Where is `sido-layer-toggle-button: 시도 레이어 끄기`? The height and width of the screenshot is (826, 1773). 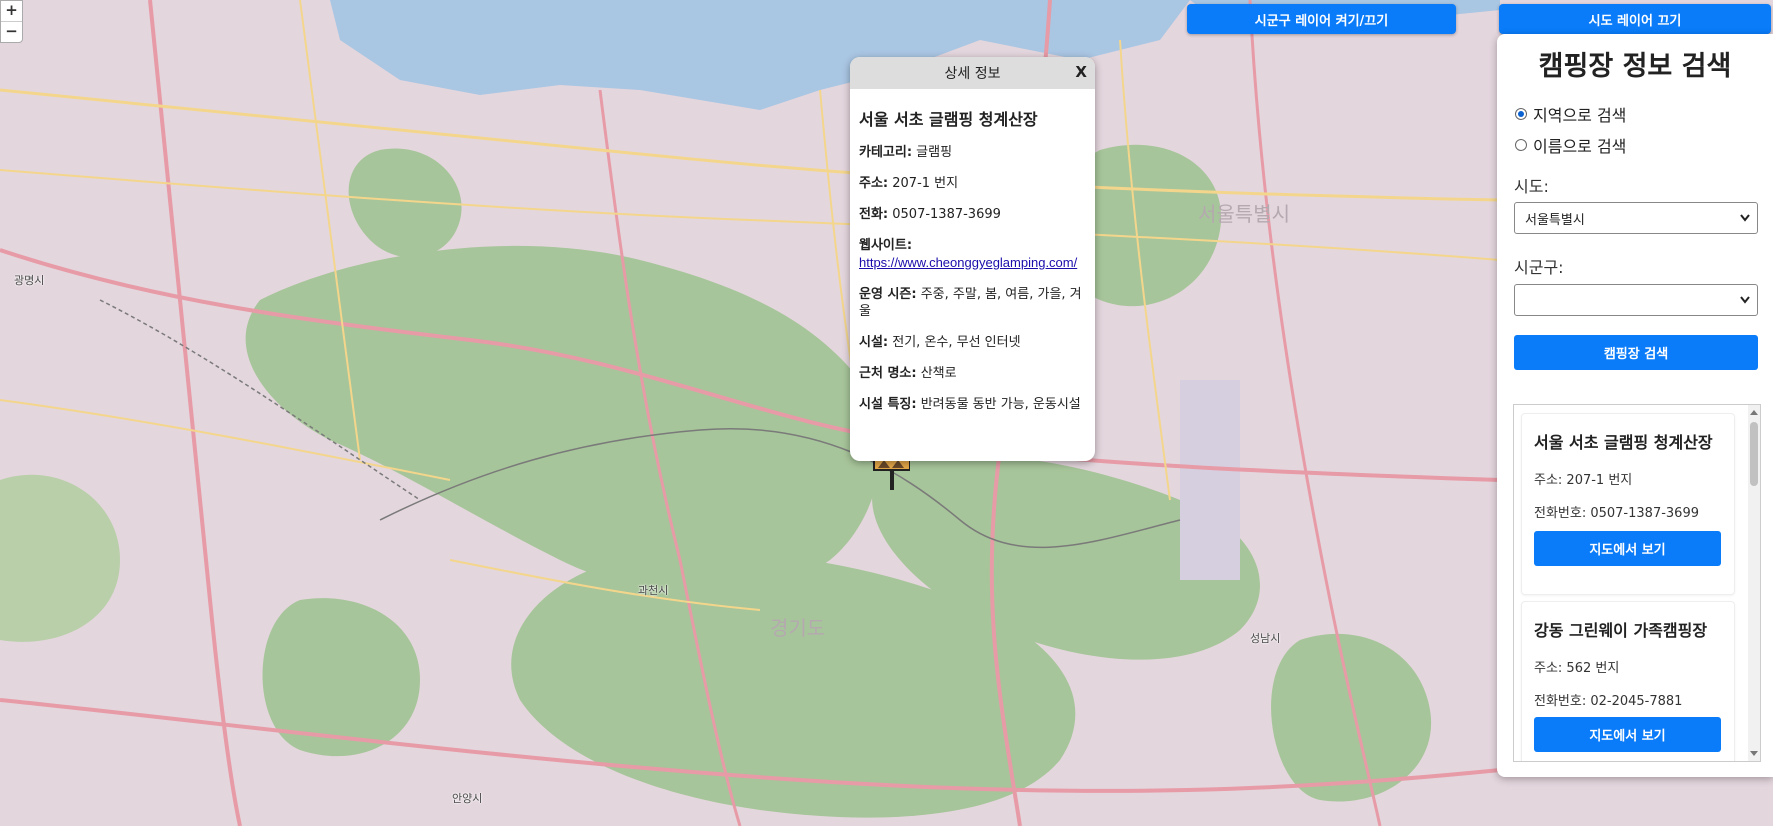
sido-layer-toggle-button: 시도 레이어 끄기 is located at coordinates (1635, 19).